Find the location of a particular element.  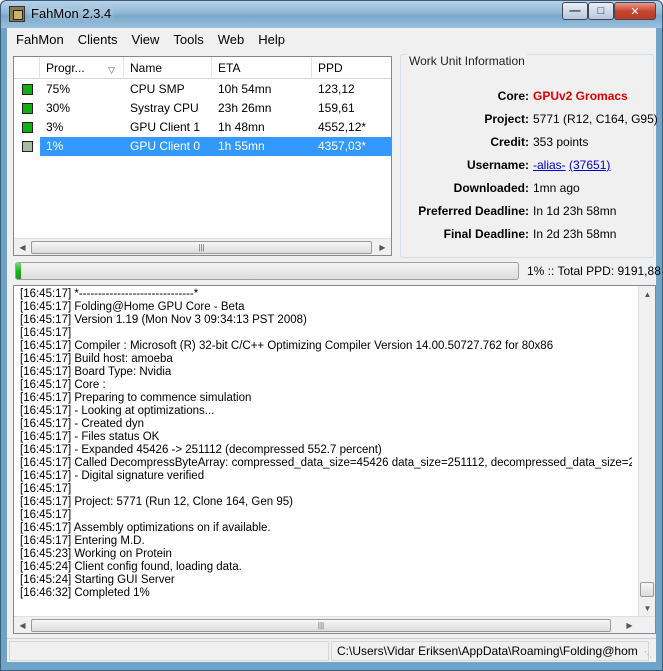

core-row: Core: GPUv2 Gromacs is located at coordinates (528, 97).